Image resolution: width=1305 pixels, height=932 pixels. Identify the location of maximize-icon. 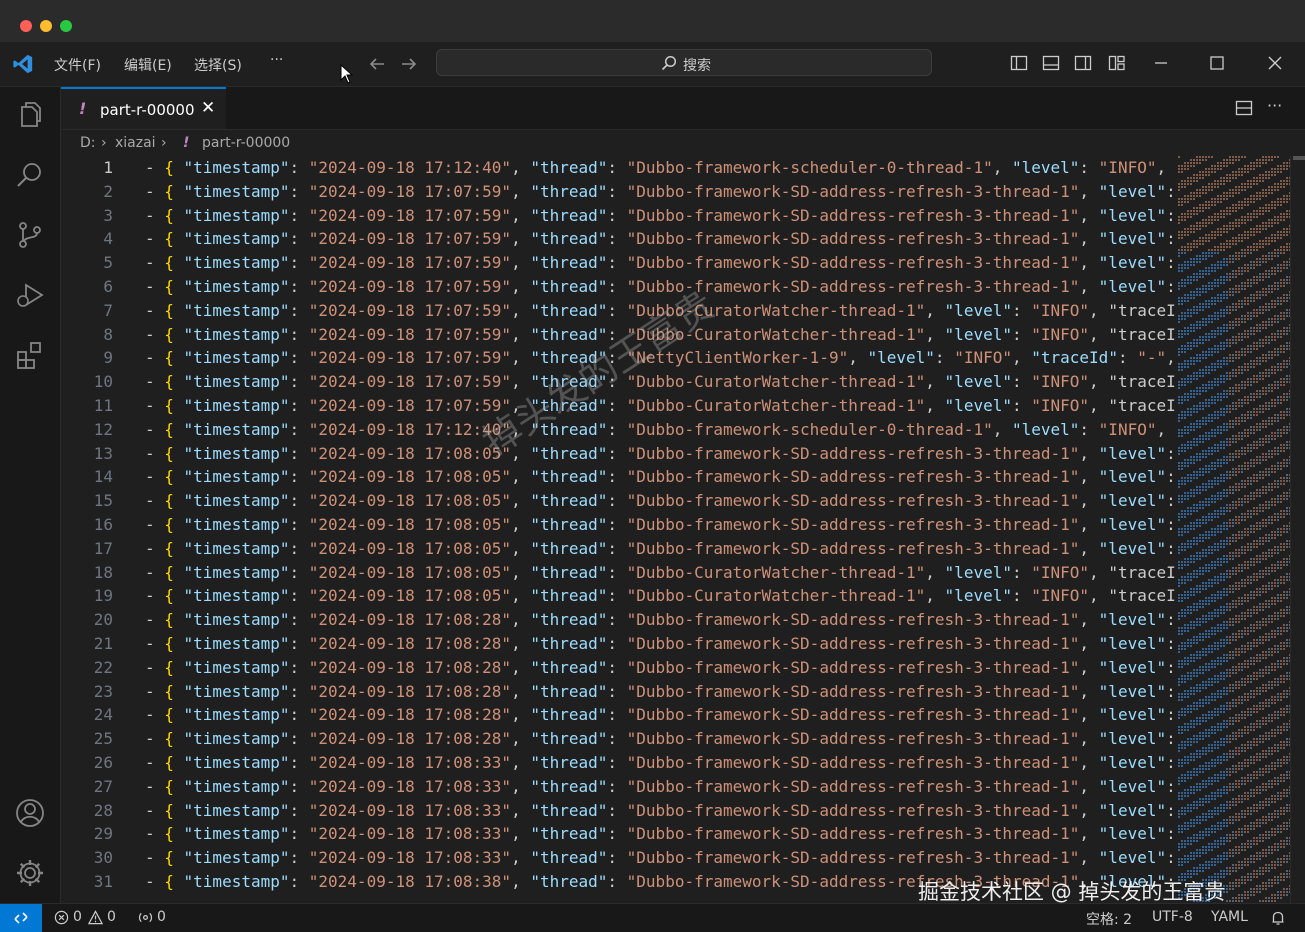
(1217, 63).